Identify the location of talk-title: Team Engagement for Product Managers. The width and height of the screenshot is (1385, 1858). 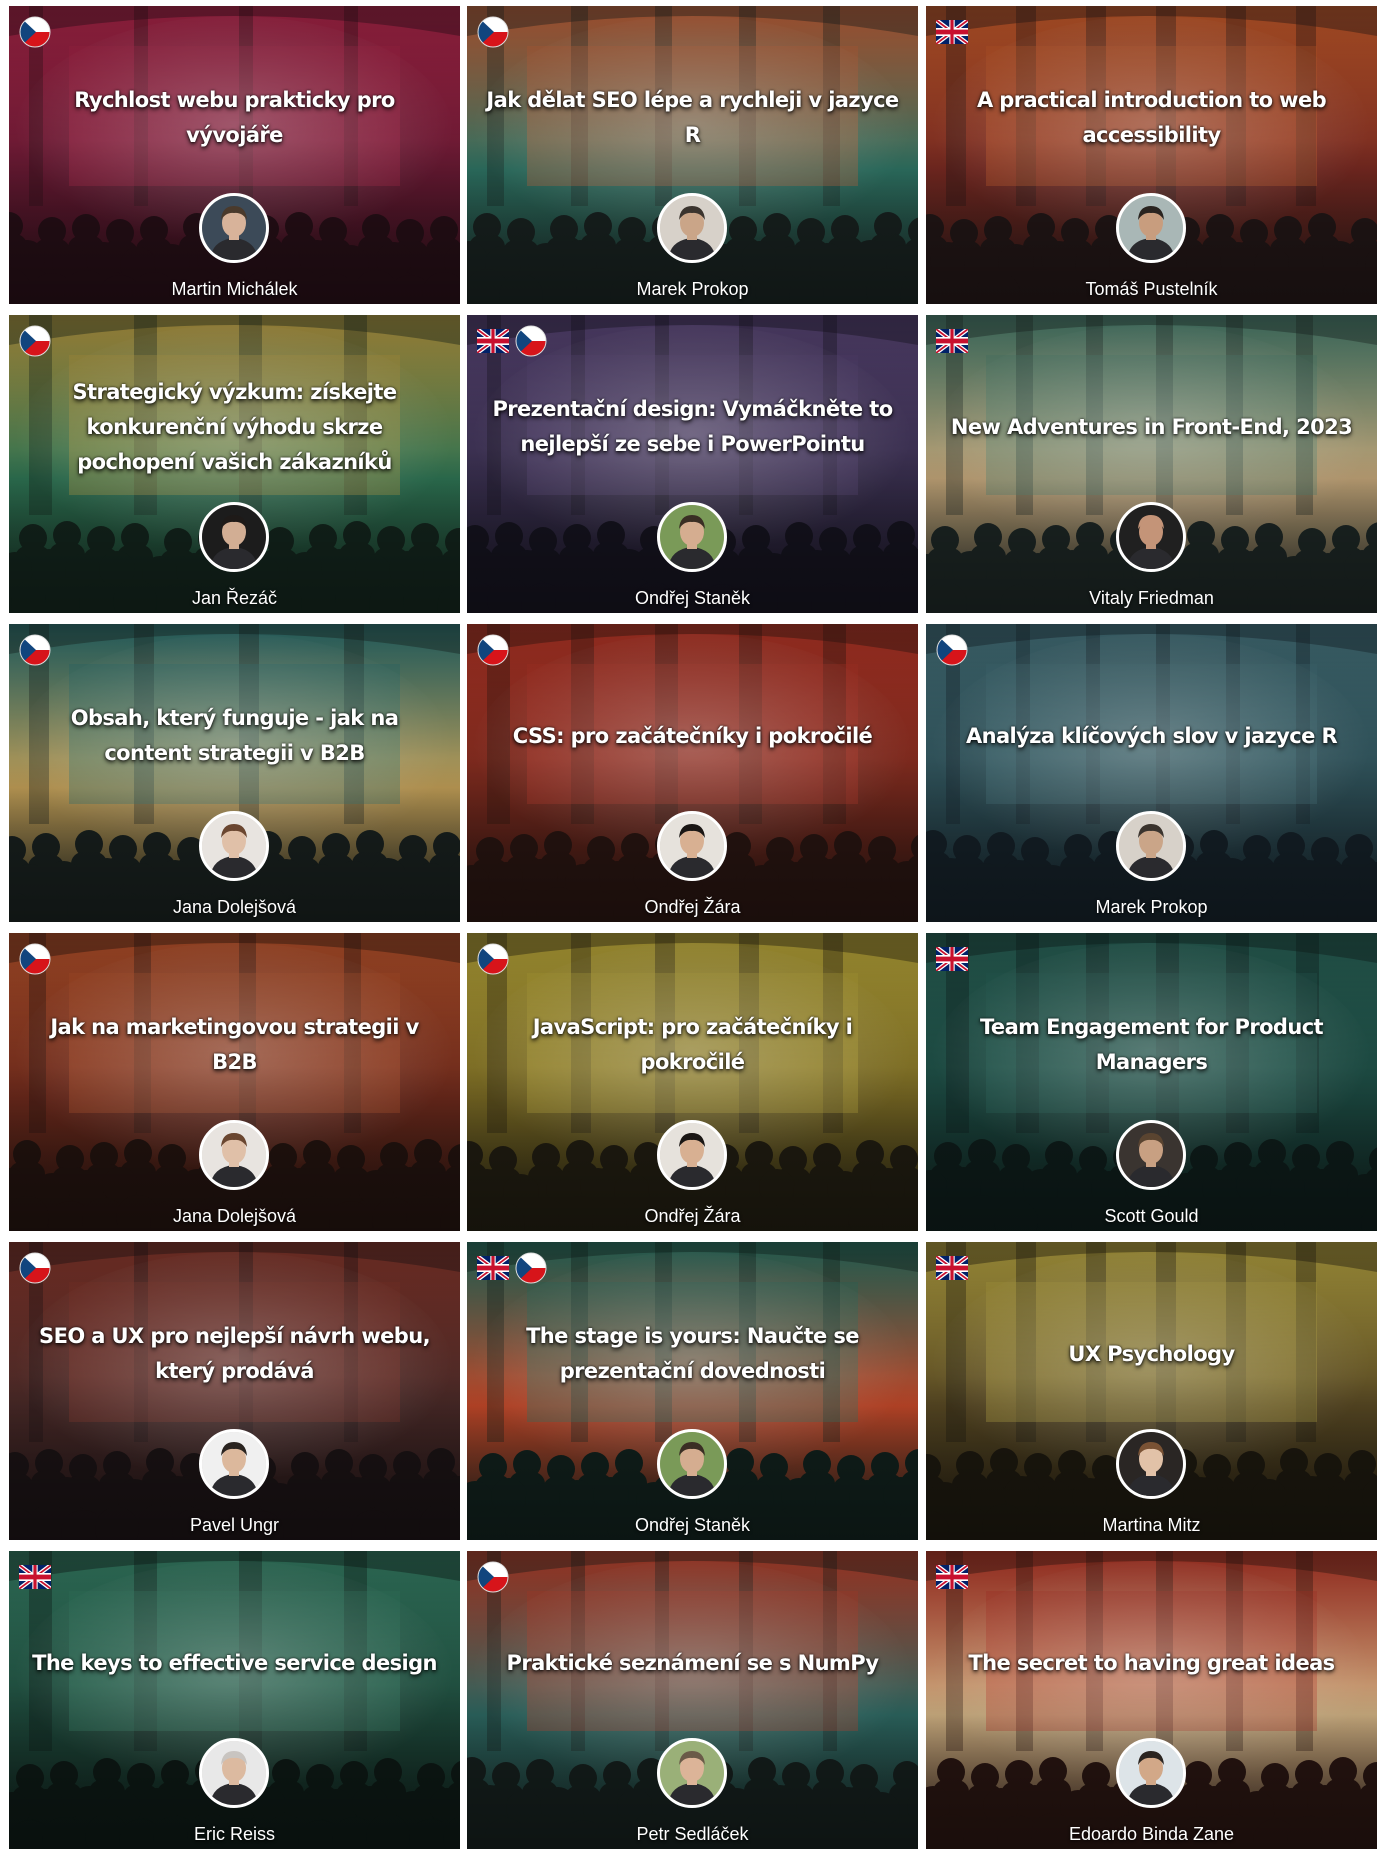
(1151, 1044).